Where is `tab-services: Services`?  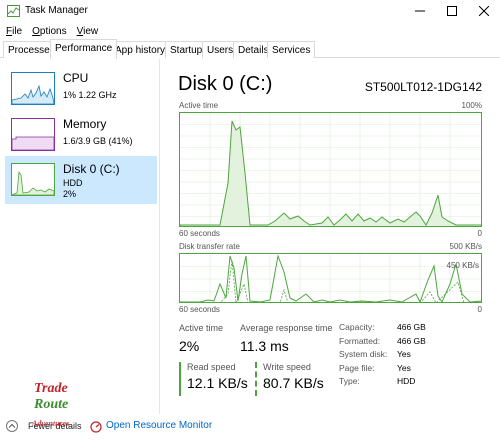 tab-services: Services is located at coordinates (291, 49).